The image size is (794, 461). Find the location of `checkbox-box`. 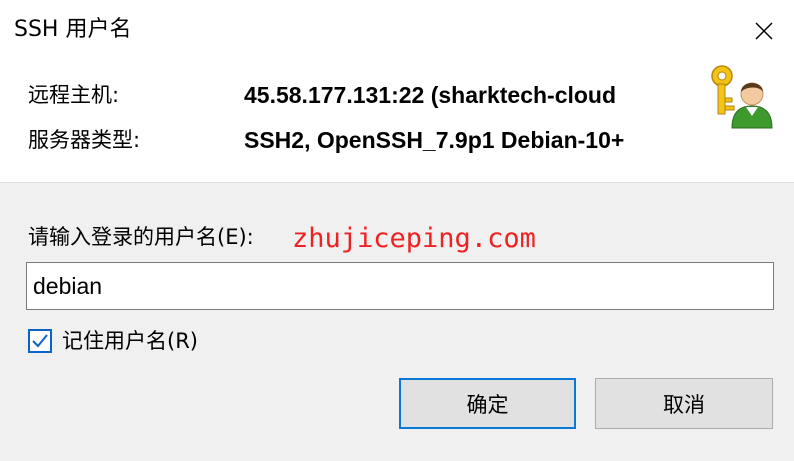

checkbox-box is located at coordinates (40, 341).